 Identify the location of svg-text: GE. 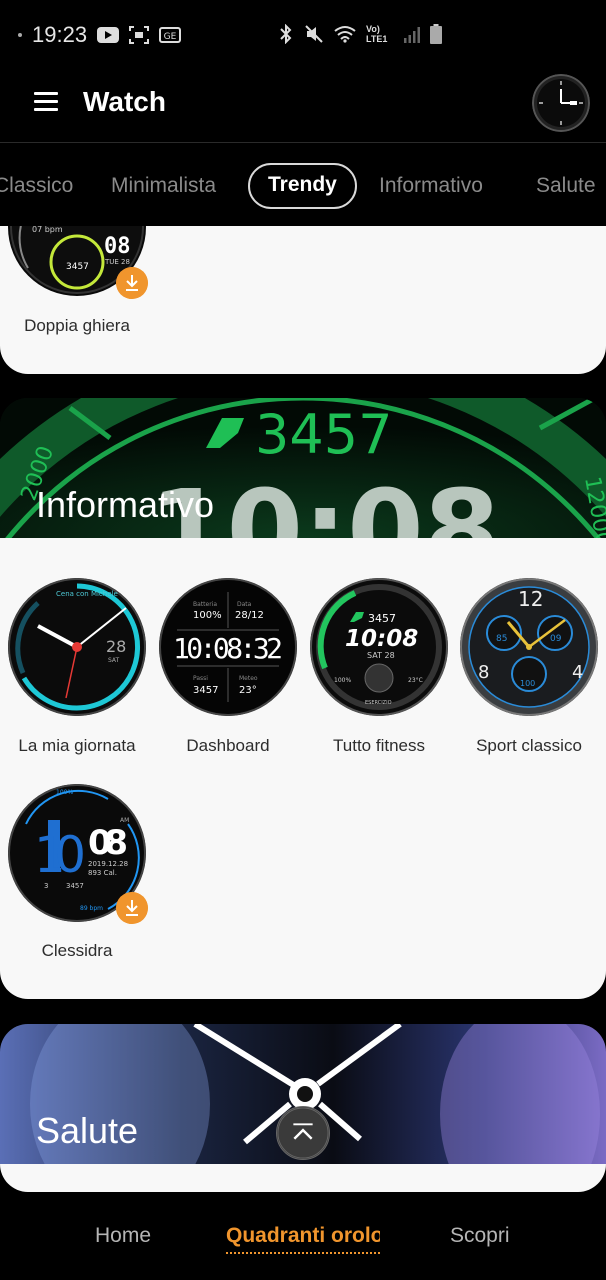
(170, 37).